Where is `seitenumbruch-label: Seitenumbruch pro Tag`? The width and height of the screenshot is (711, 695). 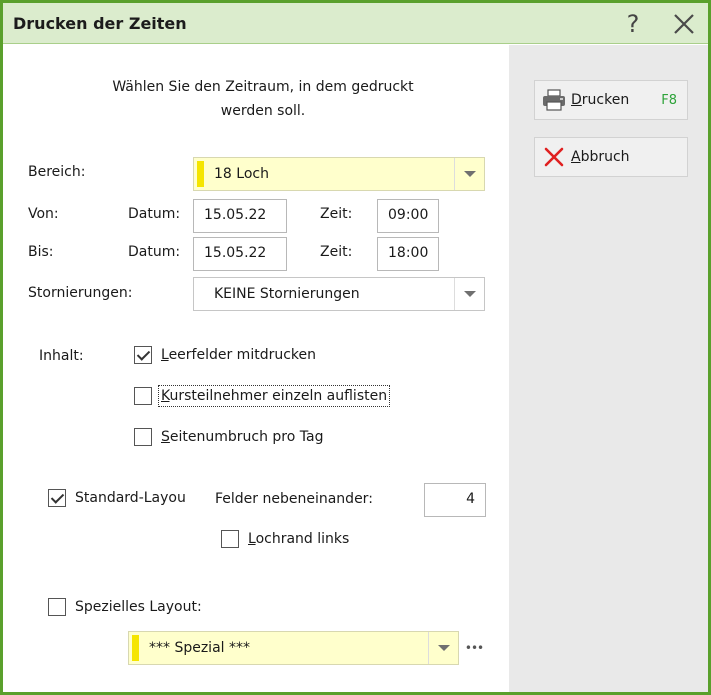 seitenumbruch-label: Seitenumbruch pro Tag is located at coordinates (242, 437).